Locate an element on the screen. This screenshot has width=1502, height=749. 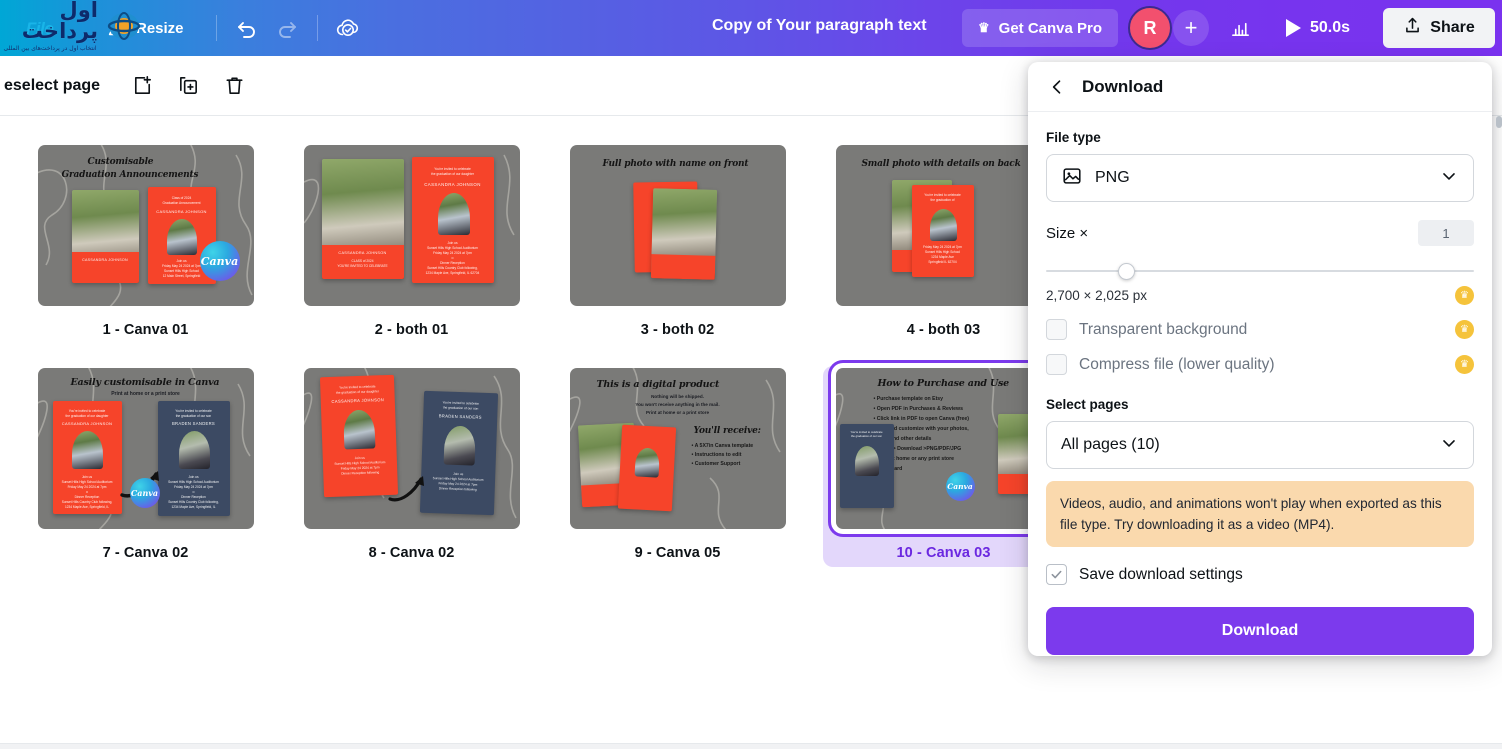
file-type-value: PNG is located at coordinates (1112, 177).